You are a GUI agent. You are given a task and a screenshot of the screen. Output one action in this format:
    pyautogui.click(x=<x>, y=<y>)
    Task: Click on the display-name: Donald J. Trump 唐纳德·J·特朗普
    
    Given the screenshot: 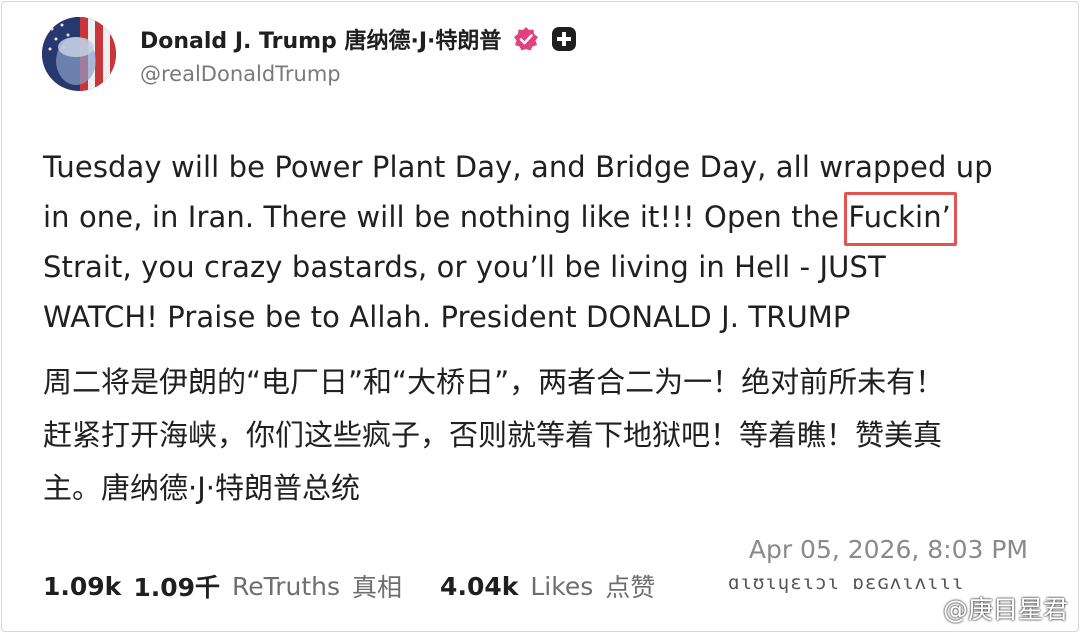 What is the action you would take?
    pyautogui.click(x=320, y=39)
    